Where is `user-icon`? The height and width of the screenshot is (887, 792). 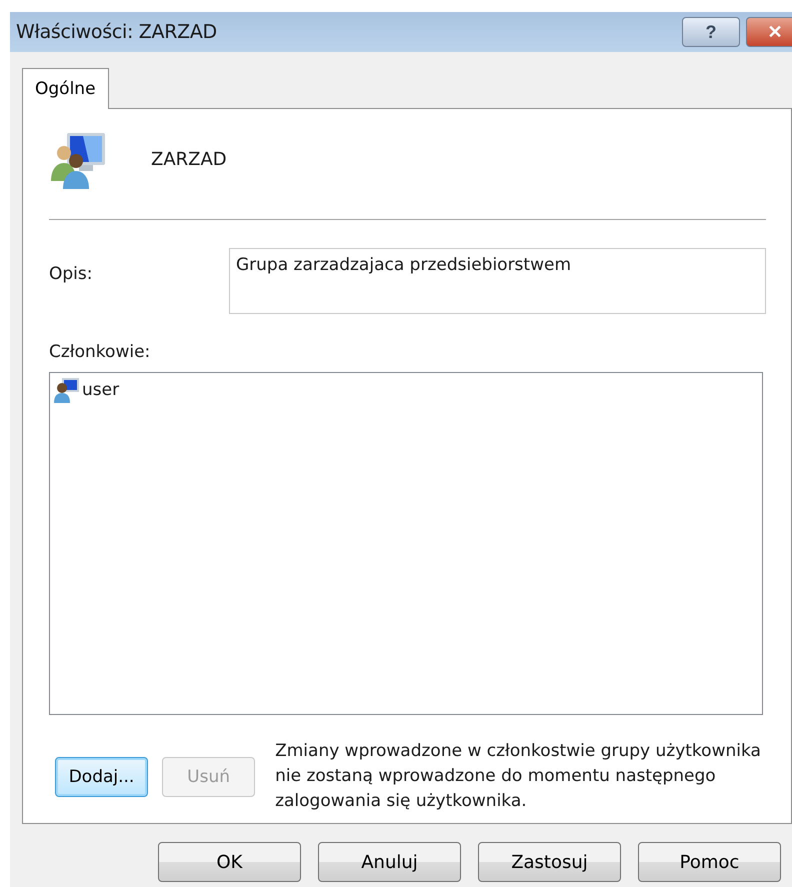 user-icon is located at coordinates (67, 390).